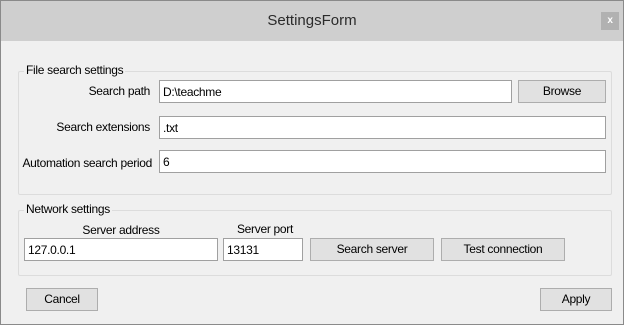 Image resolution: width=624 pixels, height=325 pixels. Describe the element at coordinates (610, 21) in the screenshot. I see `close-button: x` at that location.